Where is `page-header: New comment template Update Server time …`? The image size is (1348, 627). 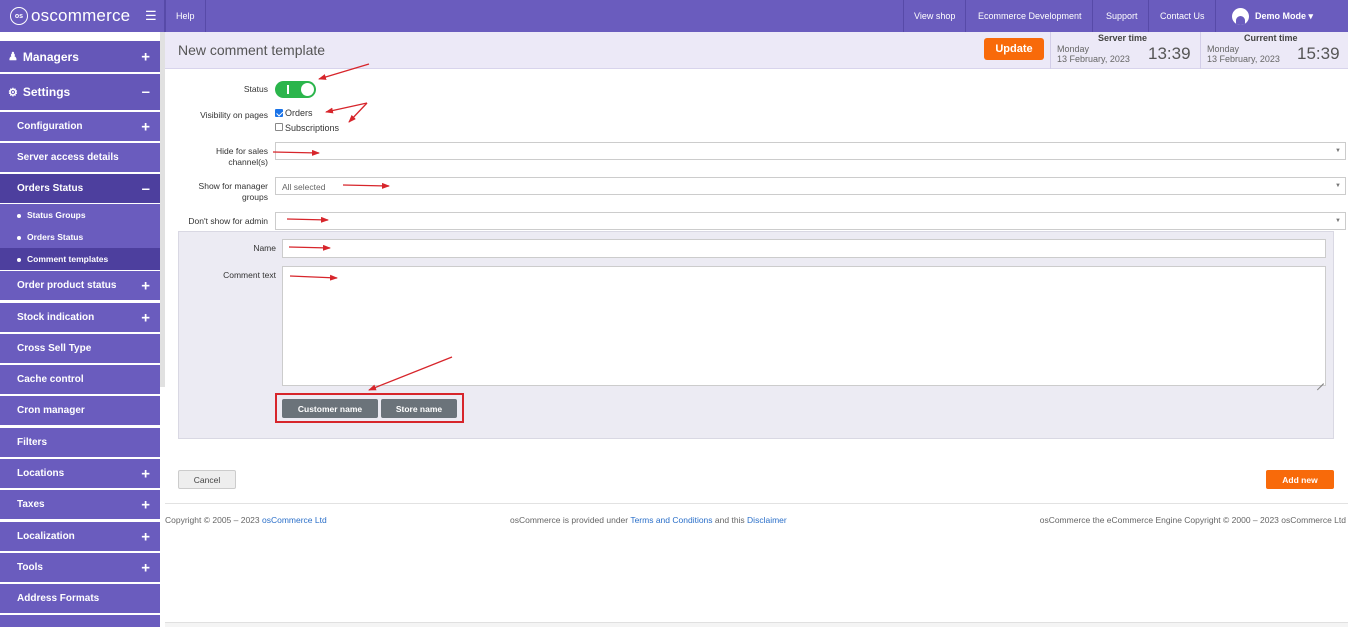
page-header: New comment template Update Server time … is located at coordinates (756, 50).